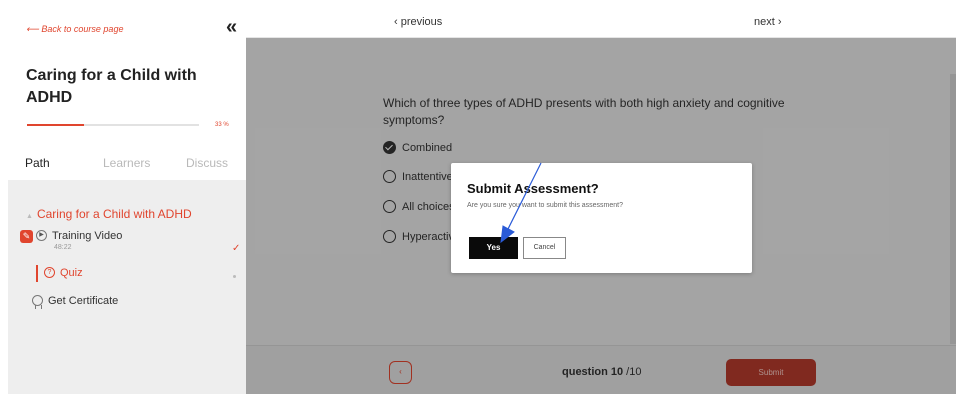 Image resolution: width=961 pixels, height=394 pixels. What do you see at coordinates (37, 273) in the screenshot?
I see `active-item-indicator` at bounding box center [37, 273].